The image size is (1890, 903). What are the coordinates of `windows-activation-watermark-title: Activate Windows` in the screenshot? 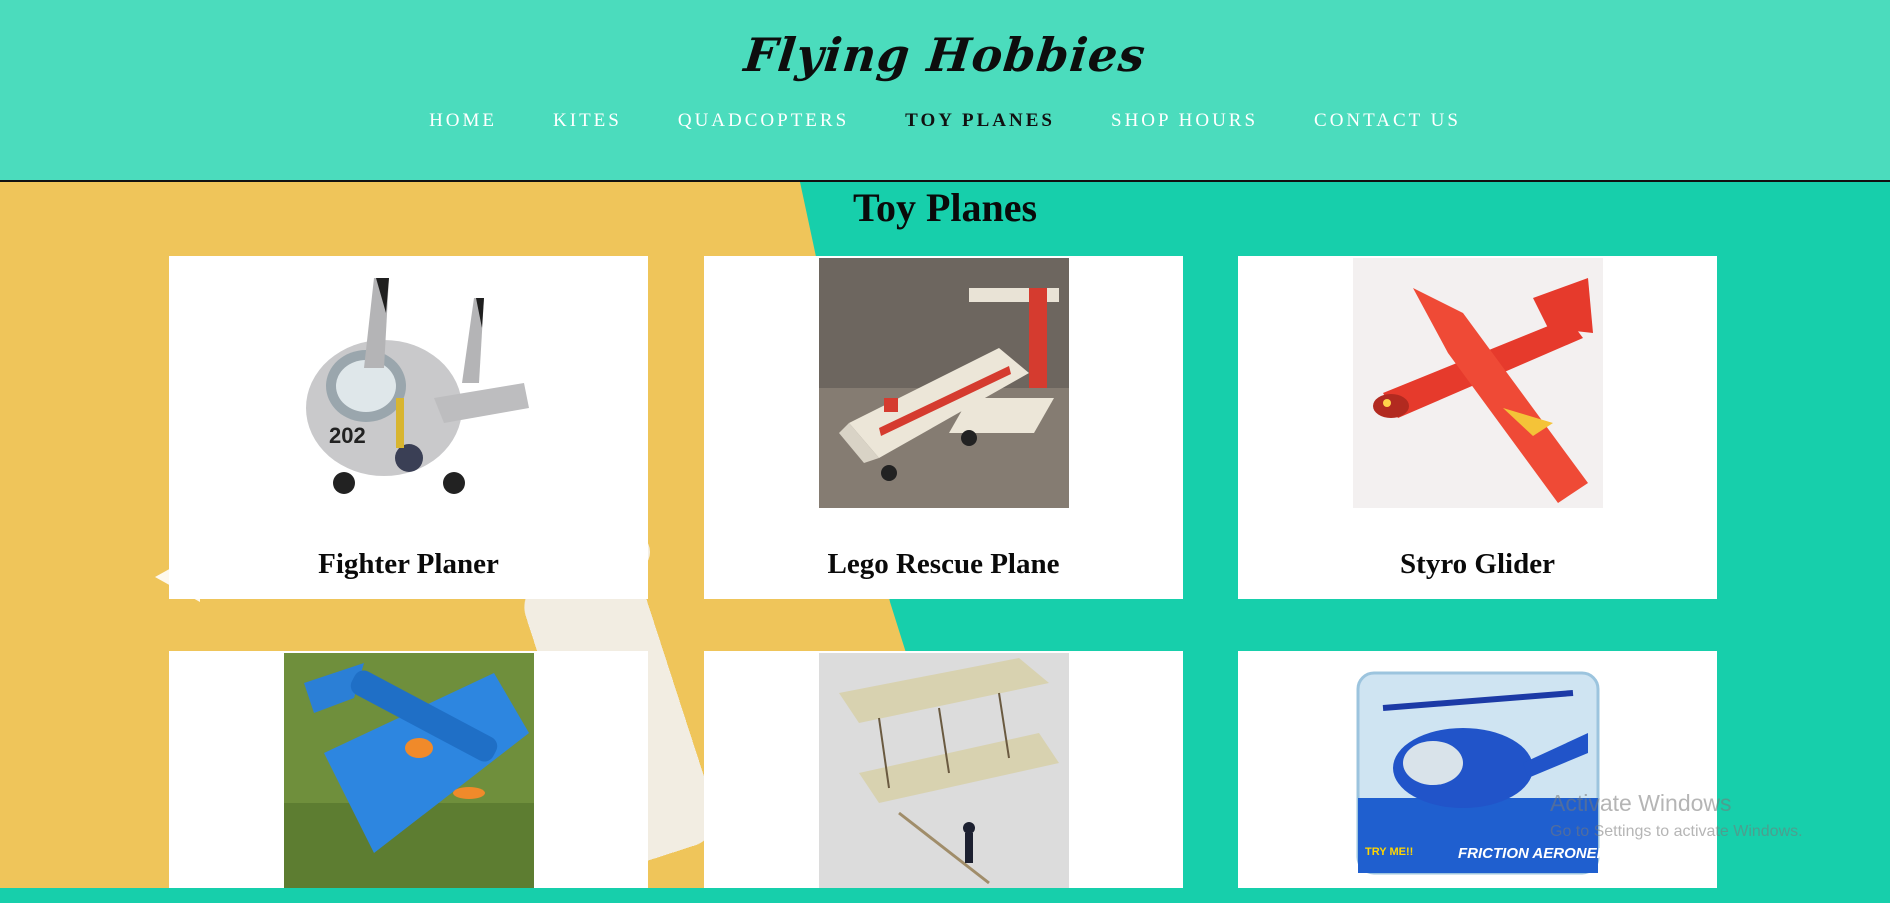 It's located at (1641, 803).